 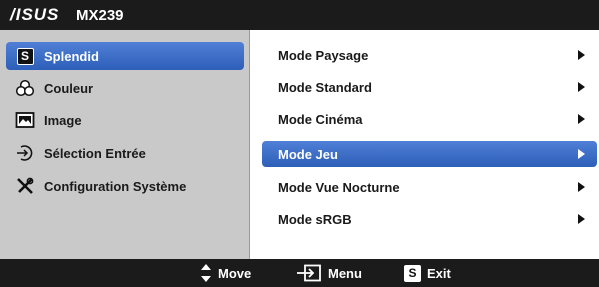 I want to click on submenu-label: Mode Paysage, so click(x=323, y=55).